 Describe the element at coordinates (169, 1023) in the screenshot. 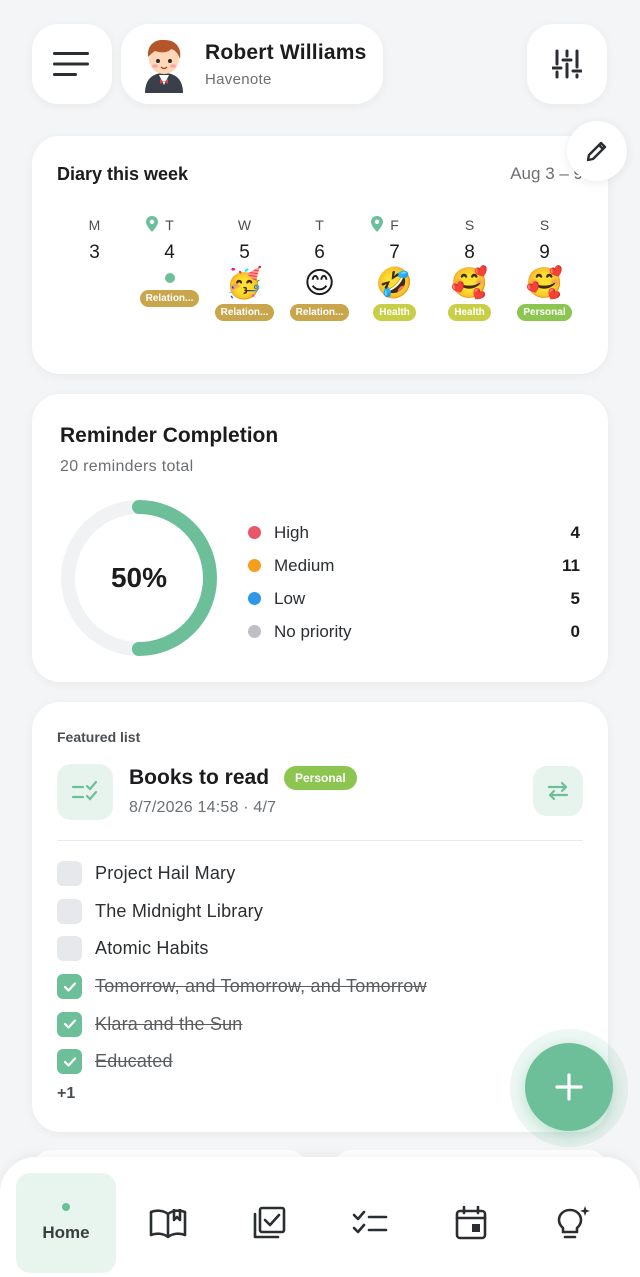

I see `list-item-label: Klara and the Sun` at that location.